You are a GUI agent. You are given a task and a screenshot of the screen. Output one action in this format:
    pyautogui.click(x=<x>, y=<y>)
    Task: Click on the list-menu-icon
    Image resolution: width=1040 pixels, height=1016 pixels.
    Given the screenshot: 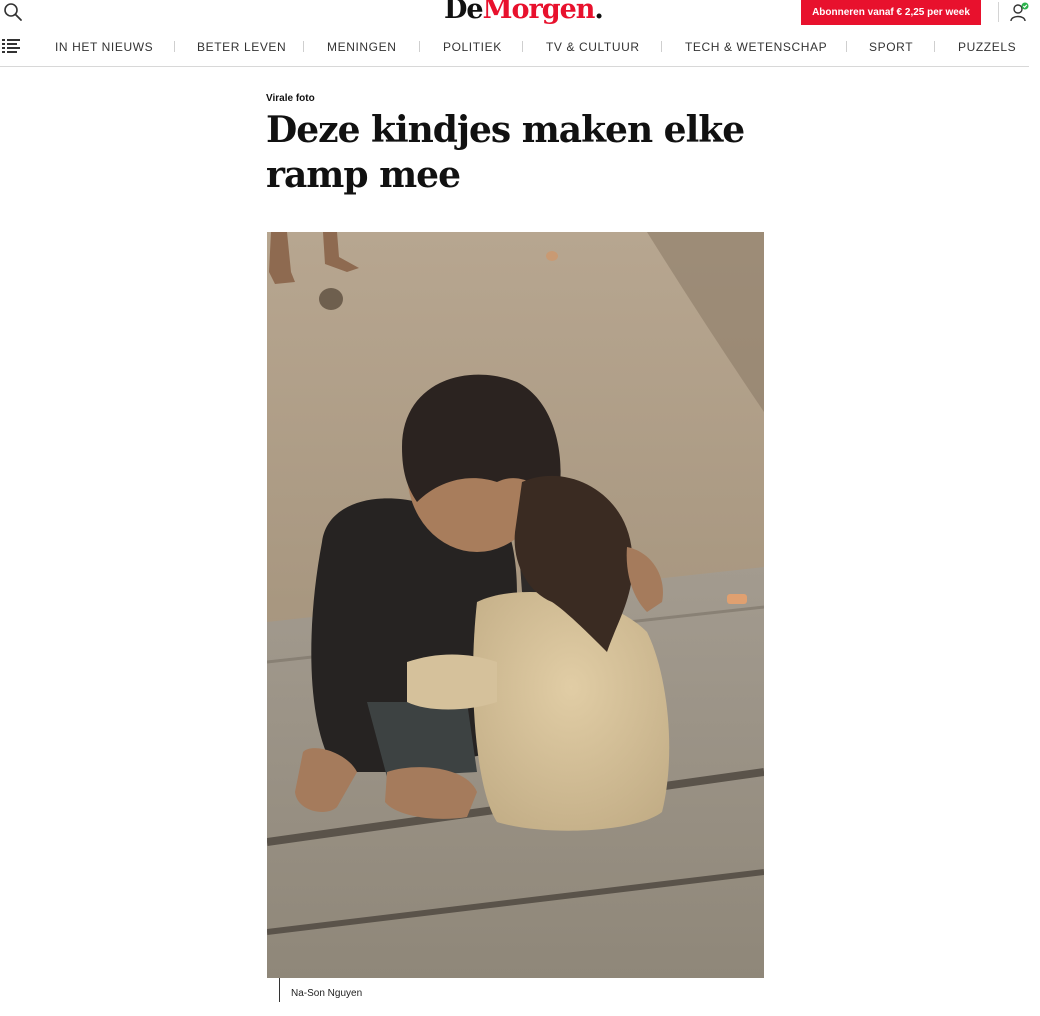 What is the action you would take?
    pyautogui.click(x=11, y=46)
    